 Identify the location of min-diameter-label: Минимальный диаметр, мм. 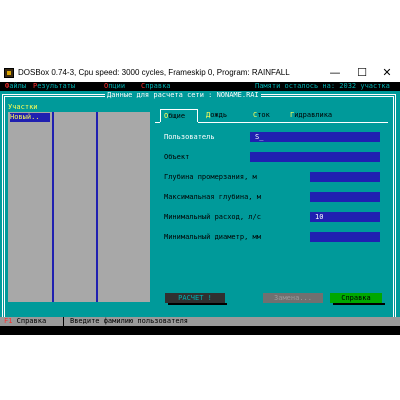
(212, 237).